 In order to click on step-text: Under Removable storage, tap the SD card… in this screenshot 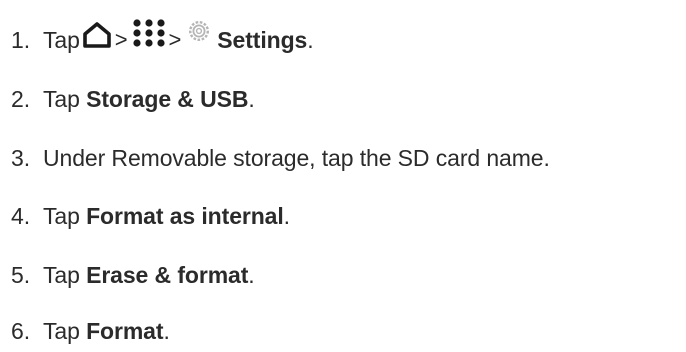, I will do `click(296, 157)`.